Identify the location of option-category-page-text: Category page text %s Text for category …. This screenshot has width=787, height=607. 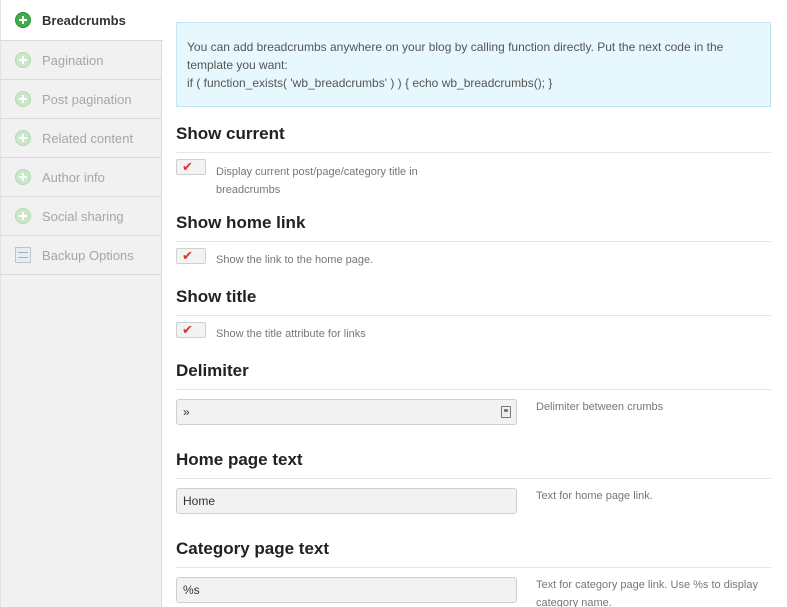
(473, 573).